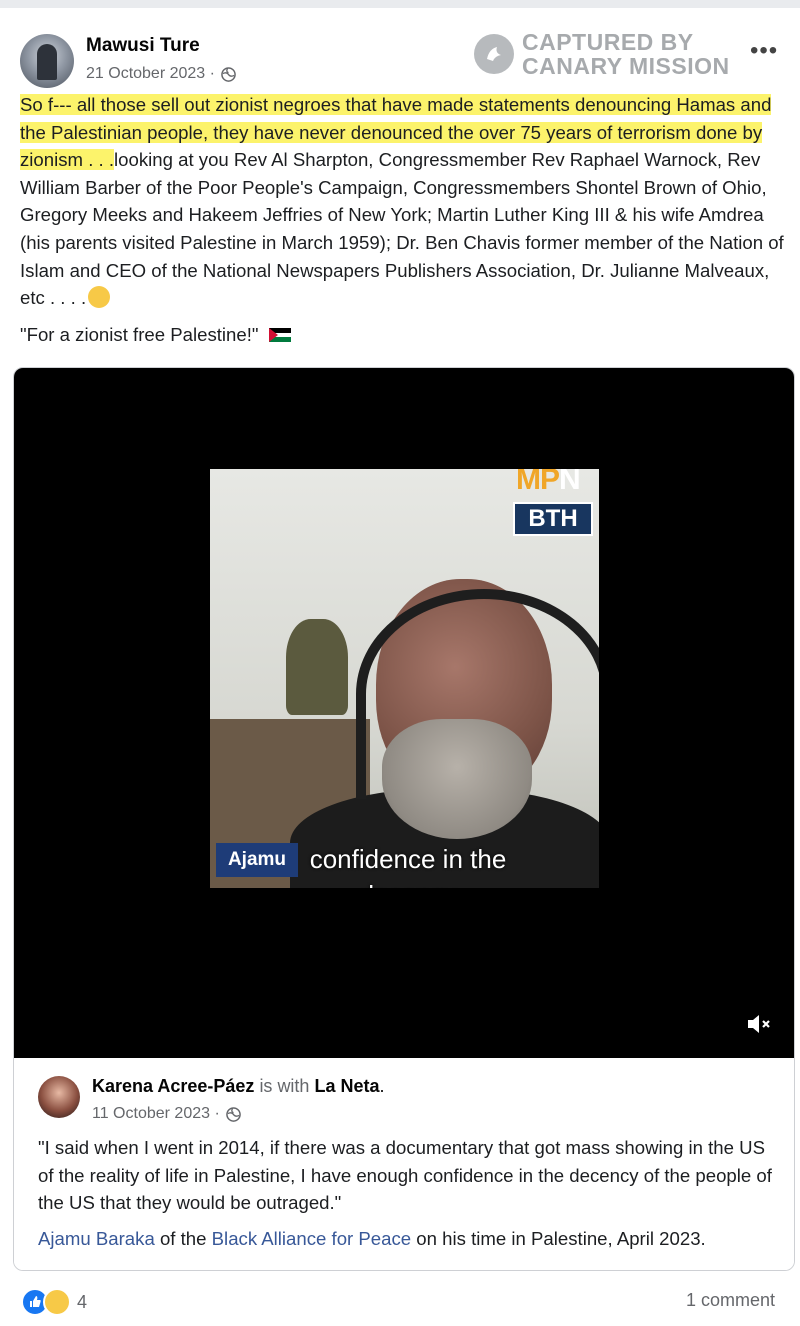 The image size is (800, 1326). What do you see at coordinates (608, 42) in the screenshot?
I see `watermark-line1: CAPTURED BY` at bounding box center [608, 42].